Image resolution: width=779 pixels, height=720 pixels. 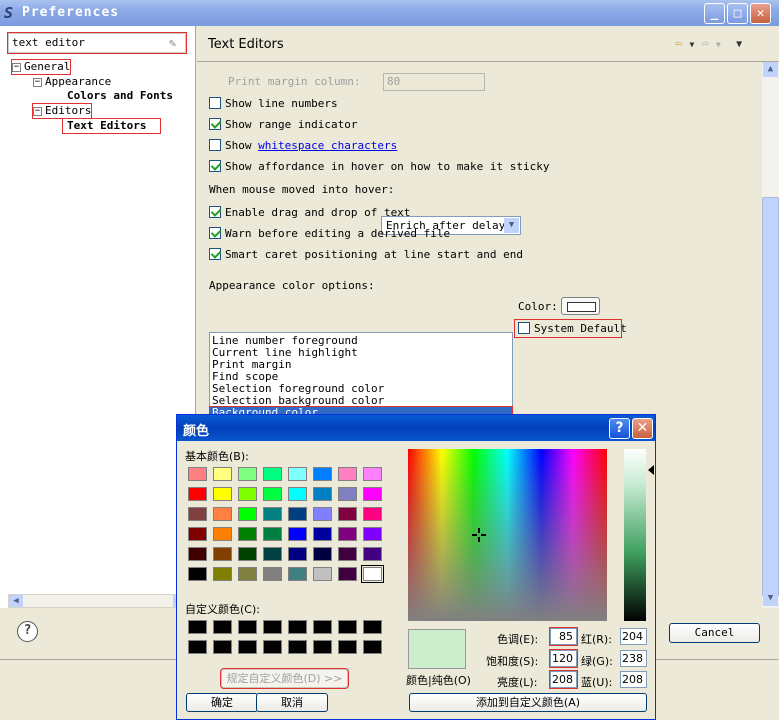 What do you see at coordinates (284, 678) in the screenshot?
I see `define-custom-colors-button: 规定自定义颜色(D) >>` at bounding box center [284, 678].